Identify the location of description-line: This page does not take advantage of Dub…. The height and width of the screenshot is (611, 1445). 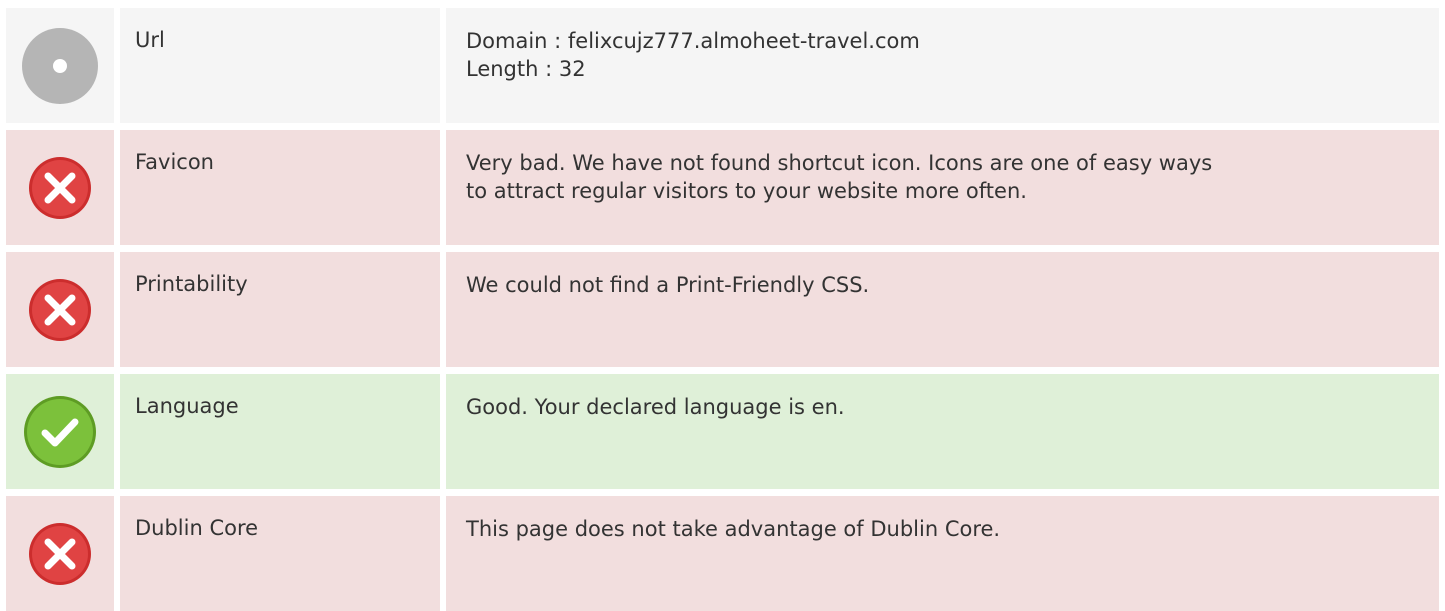
(733, 529).